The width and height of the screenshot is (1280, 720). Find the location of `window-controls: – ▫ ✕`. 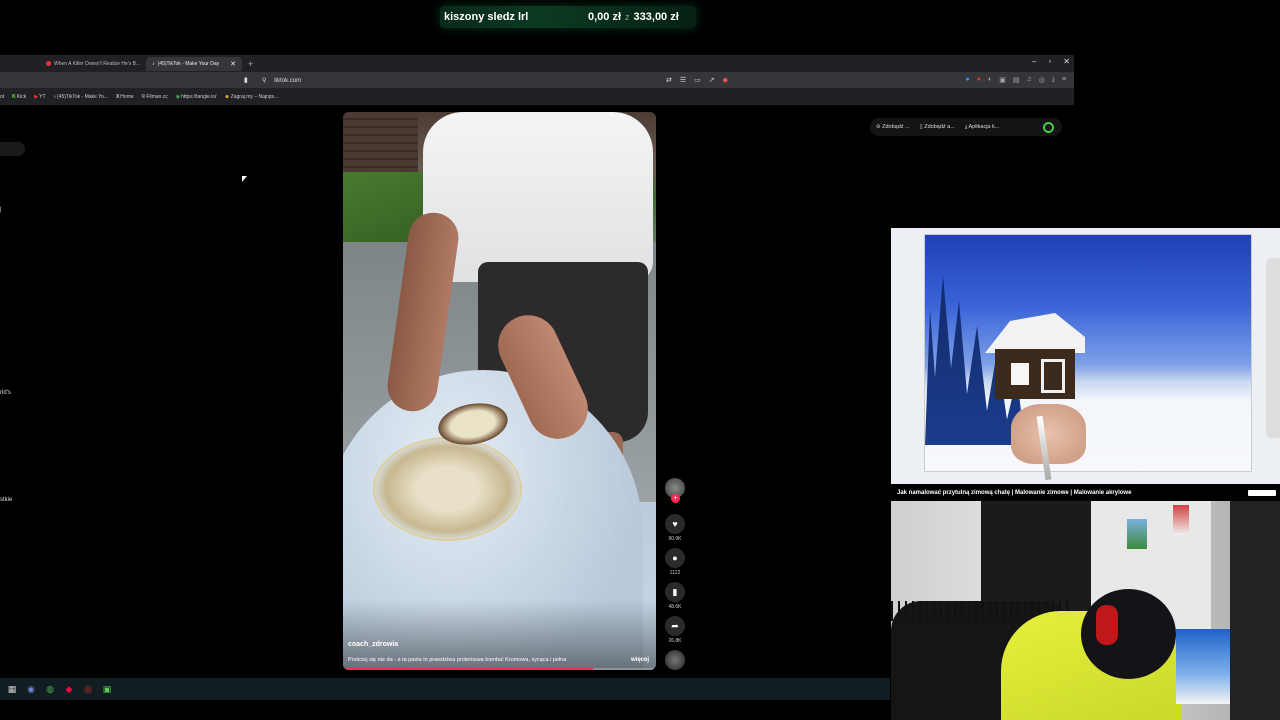

window-controls: – ▫ ✕ is located at coordinates (1051, 61).